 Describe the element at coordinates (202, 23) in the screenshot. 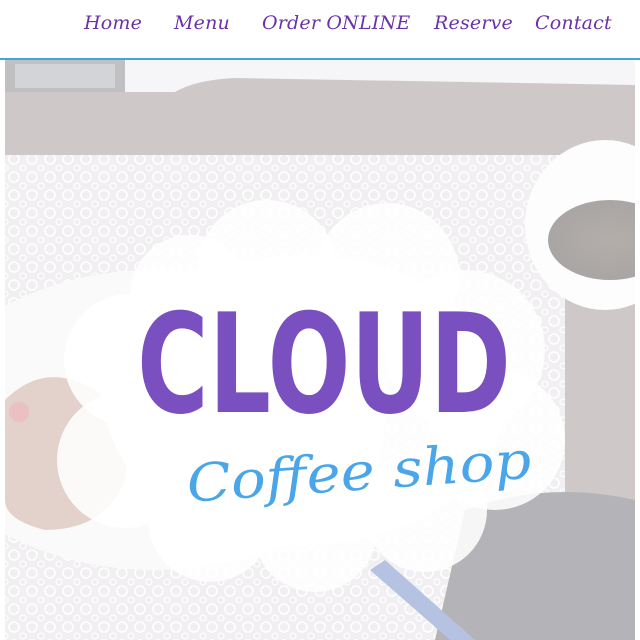

I see `nav-menu-link: Menu` at that location.